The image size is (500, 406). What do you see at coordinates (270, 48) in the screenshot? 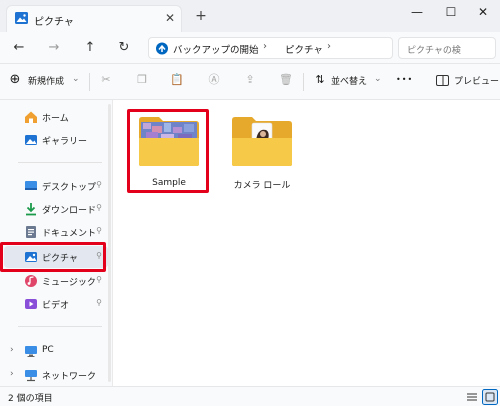
I see `address-bar: バックアップの開始 › ピクチャ ›` at bounding box center [270, 48].